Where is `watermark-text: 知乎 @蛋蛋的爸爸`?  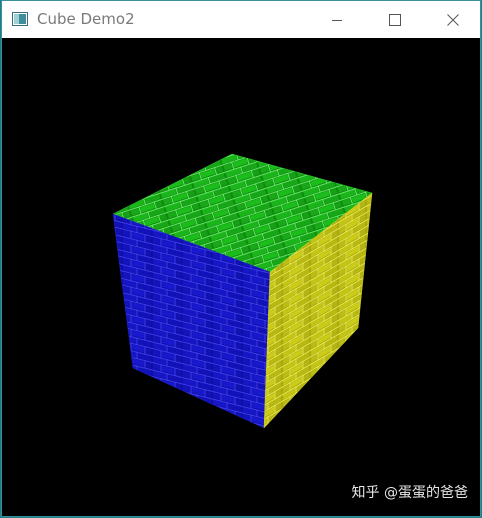
watermark-text: 知乎 @蛋蛋的爸爸 is located at coordinates (409, 493).